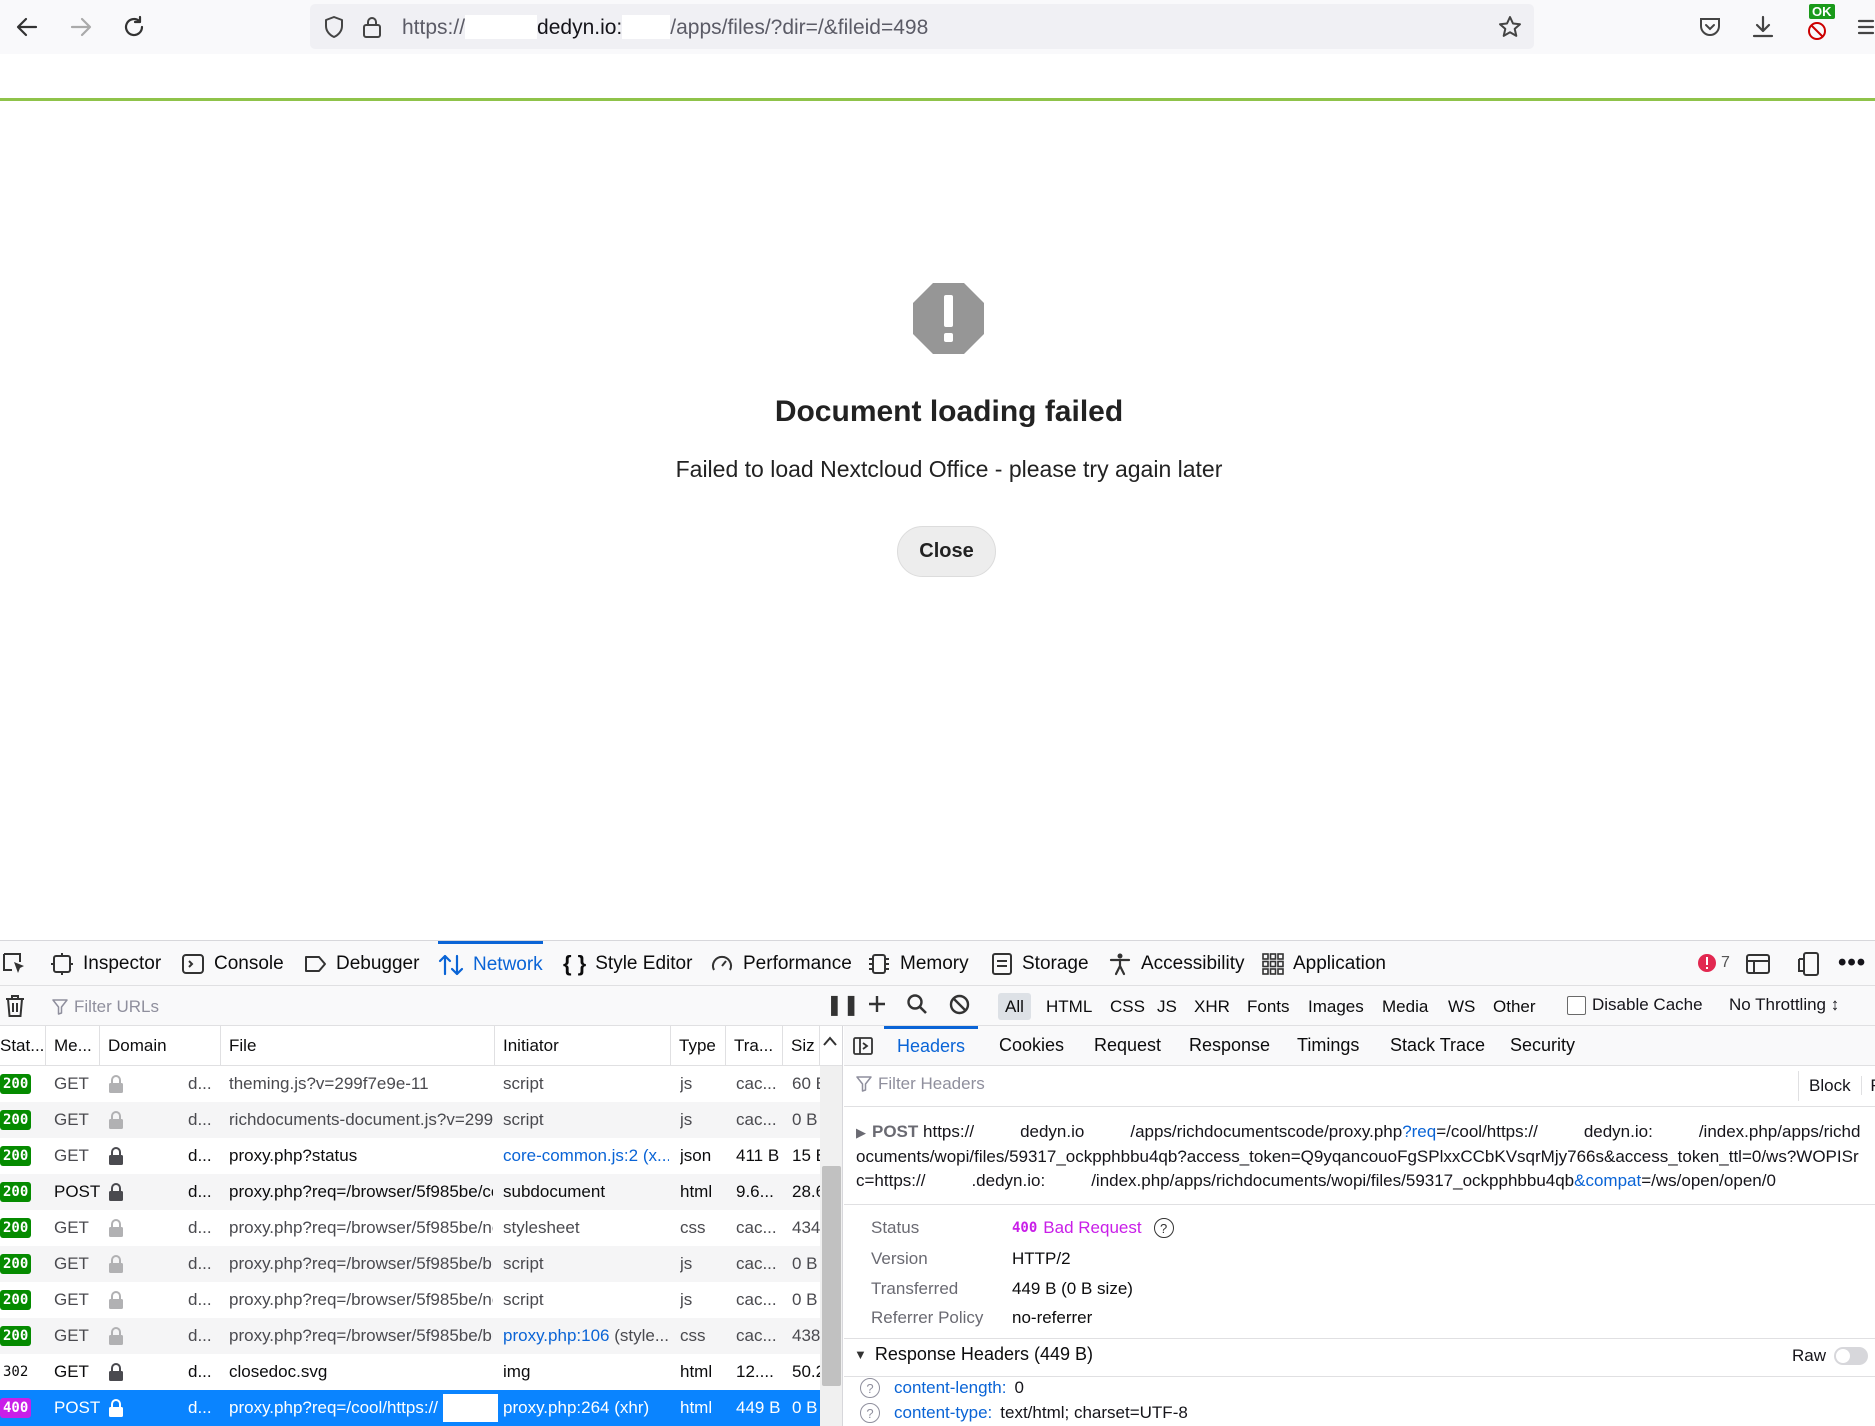 This screenshot has height=1426, width=1875. Describe the element at coordinates (1324, 963) in the screenshot. I see `tab-application: Application` at that location.